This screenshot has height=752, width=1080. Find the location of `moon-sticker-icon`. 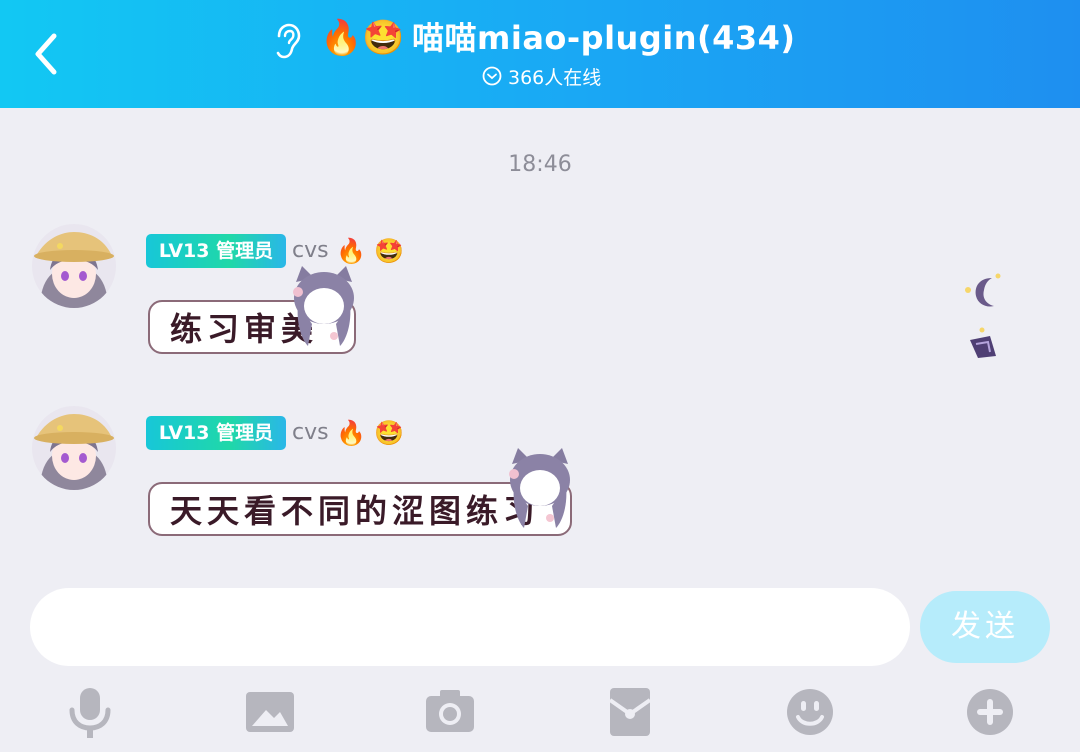

moon-sticker-icon is located at coordinates (983, 290).